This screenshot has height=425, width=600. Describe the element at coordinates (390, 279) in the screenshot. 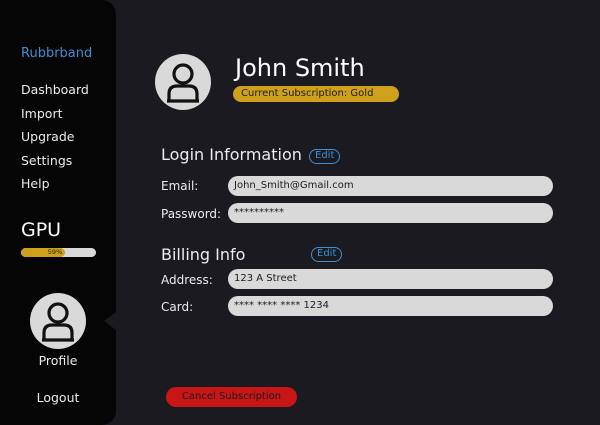

I see `address-field: 123 A Street` at that location.